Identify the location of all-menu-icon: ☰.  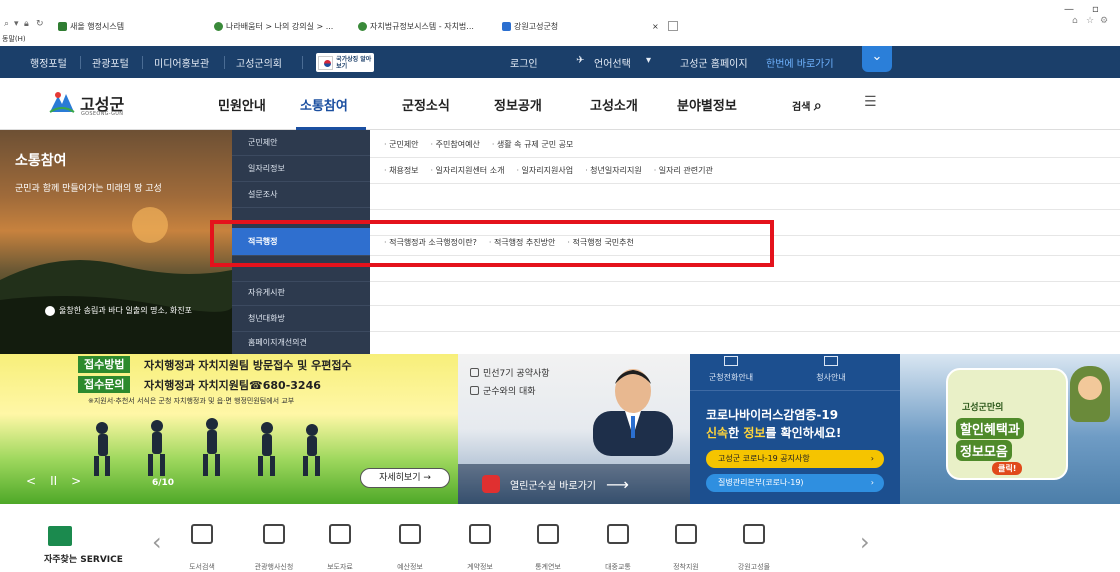
(870, 102).